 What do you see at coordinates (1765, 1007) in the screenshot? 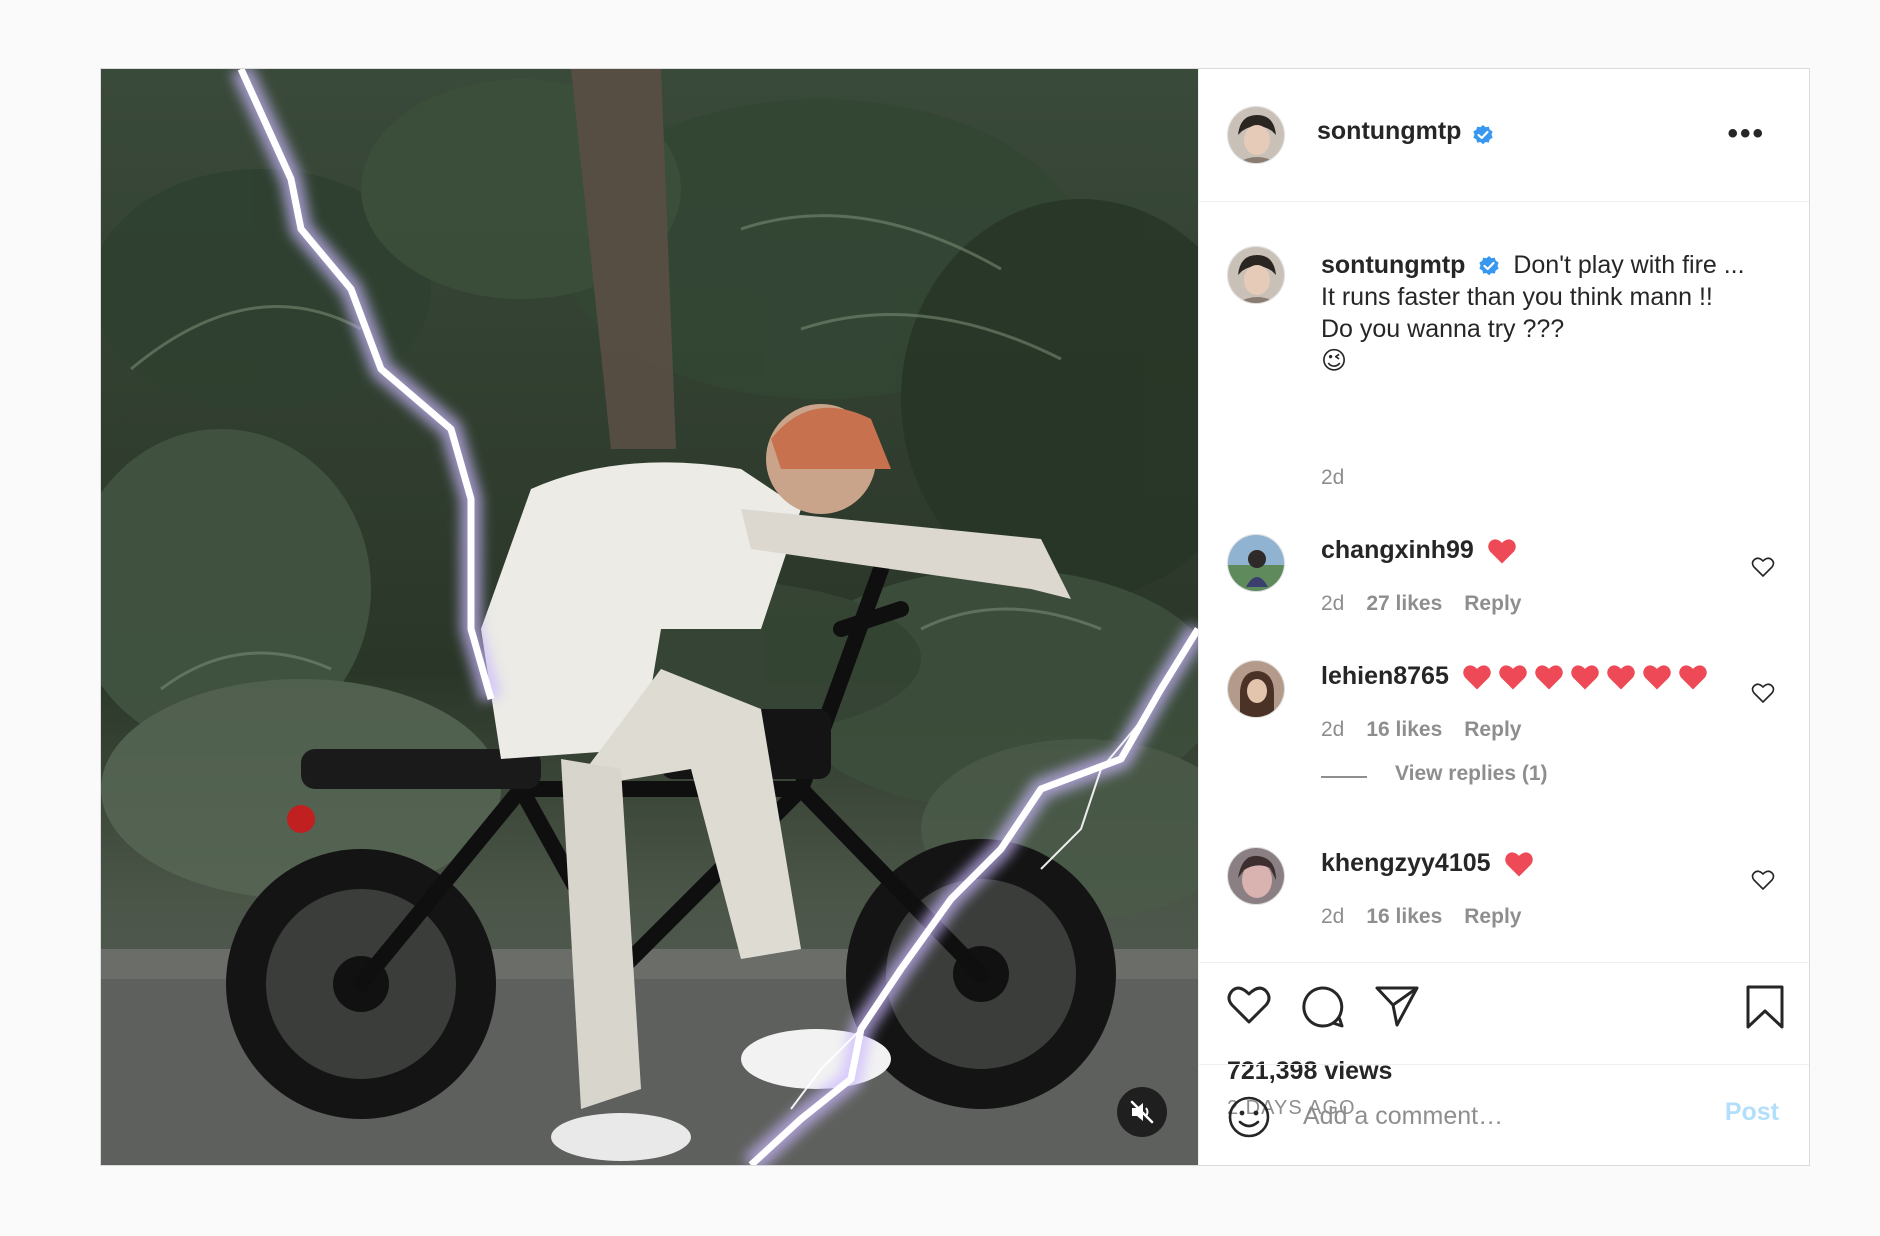
I see `bookmark-icon` at bounding box center [1765, 1007].